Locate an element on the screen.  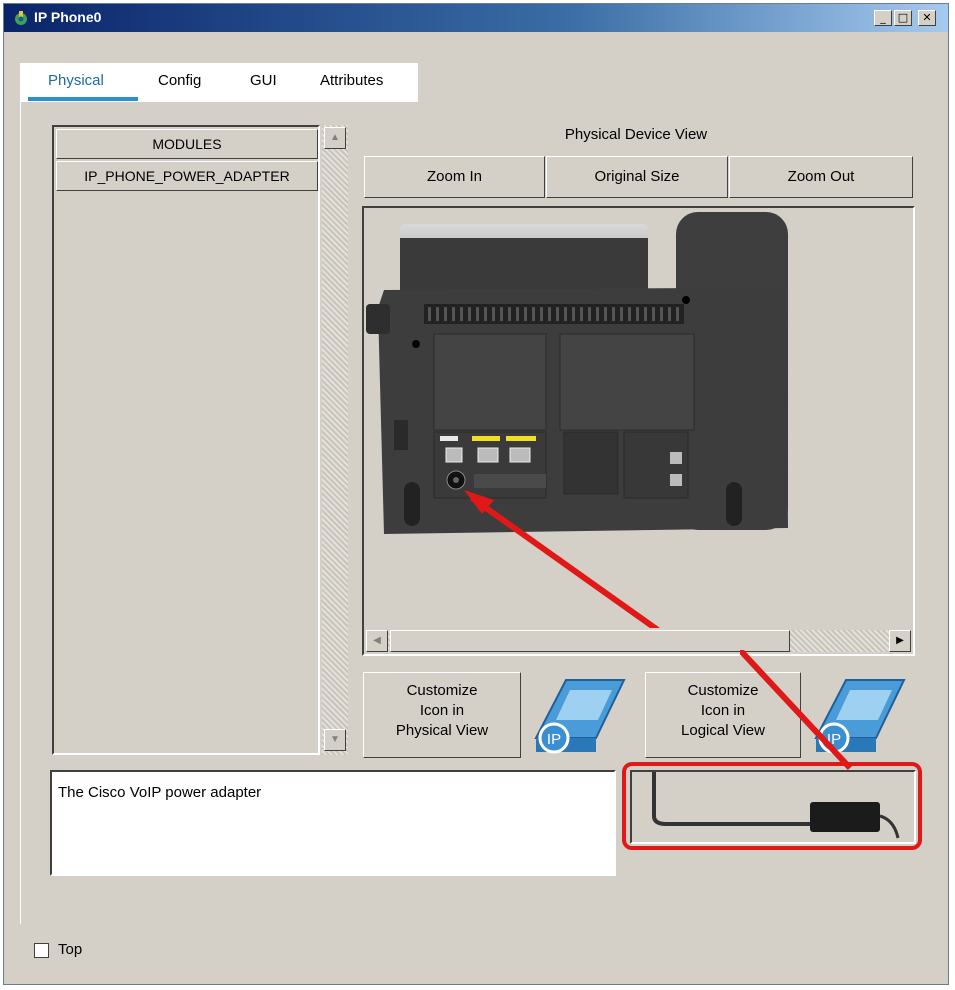
ip-phone-physical-icon: IP is located at coordinates (580, 716).